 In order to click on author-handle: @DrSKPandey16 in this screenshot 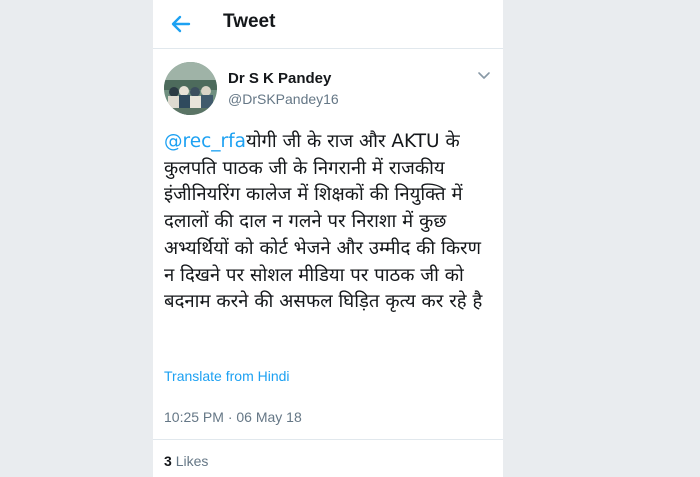, I will do `click(283, 99)`.